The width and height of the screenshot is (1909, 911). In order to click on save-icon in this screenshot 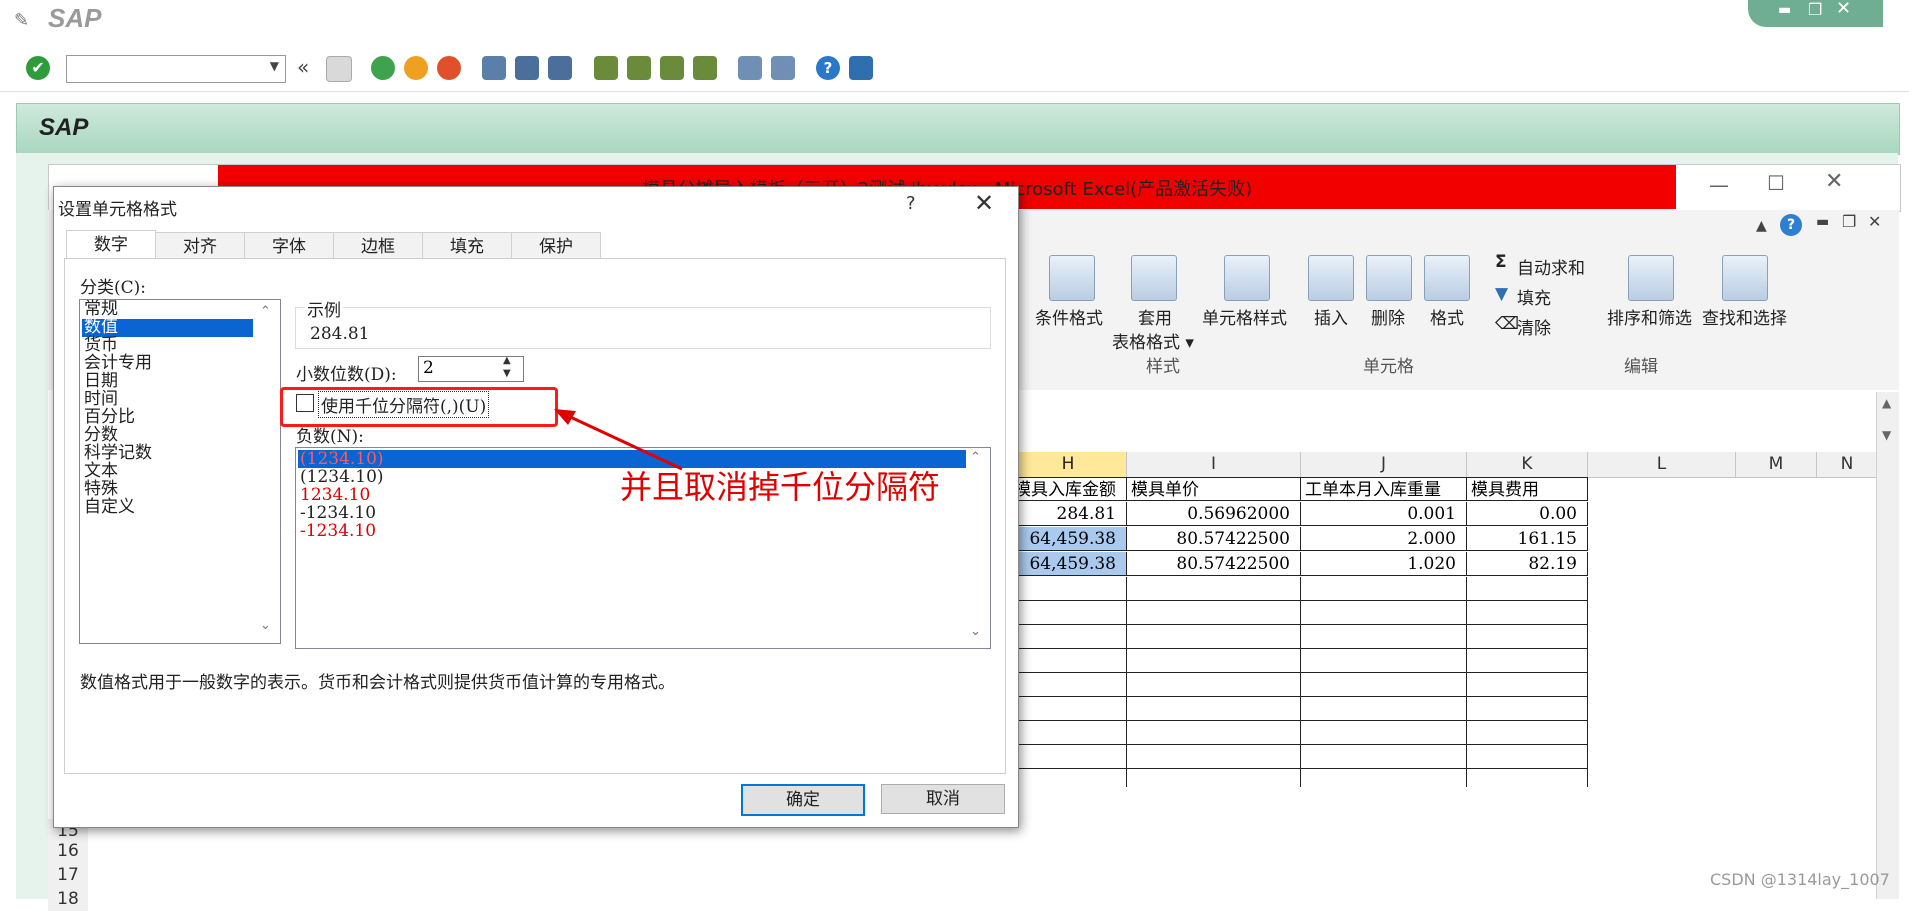, I will do `click(339, 69)`.